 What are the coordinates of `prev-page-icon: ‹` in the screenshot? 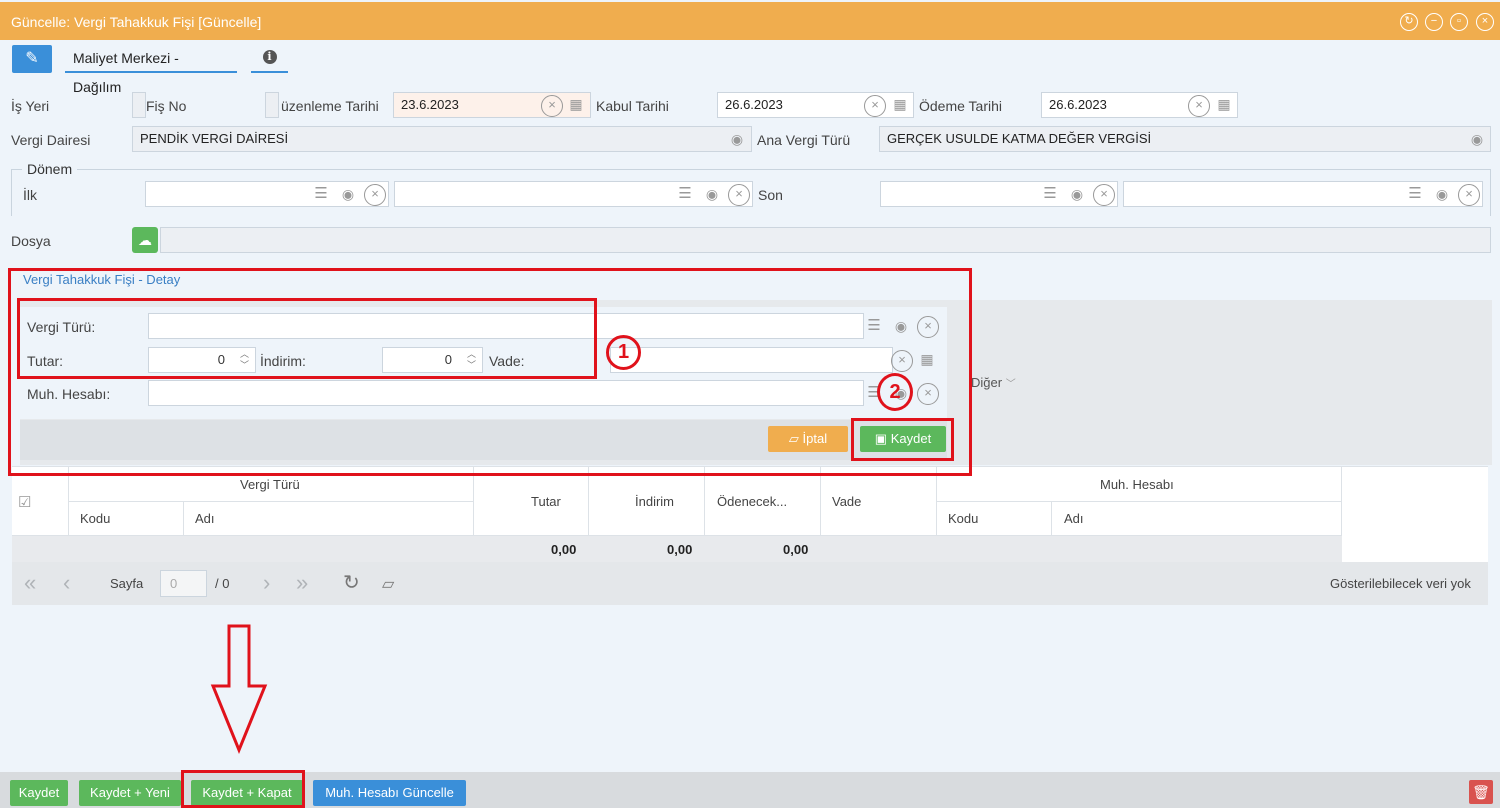 It's located at (66, 583).